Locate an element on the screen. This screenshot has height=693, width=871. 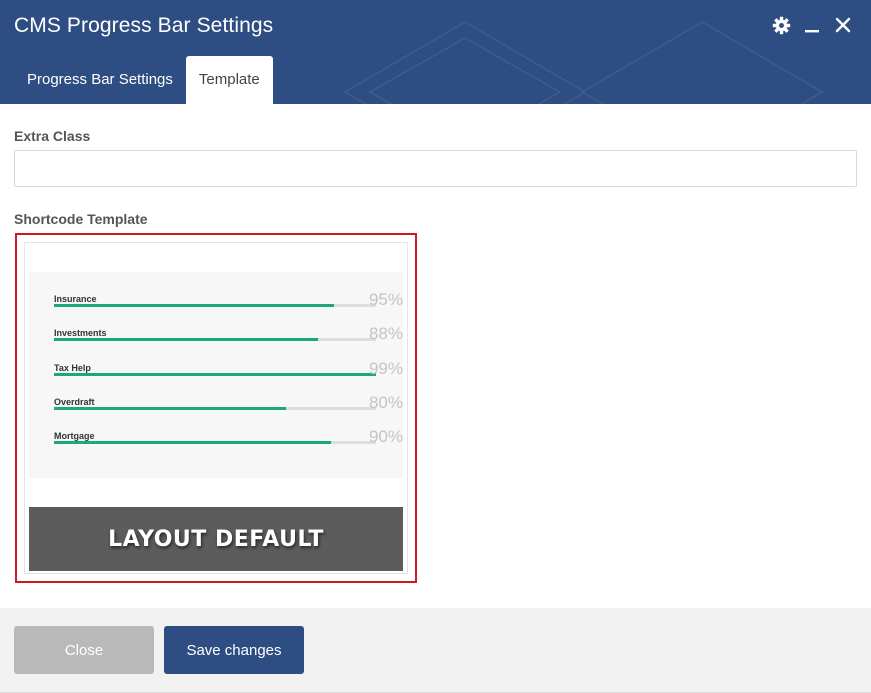
minimize-icon is located at coordinates (812, 25).